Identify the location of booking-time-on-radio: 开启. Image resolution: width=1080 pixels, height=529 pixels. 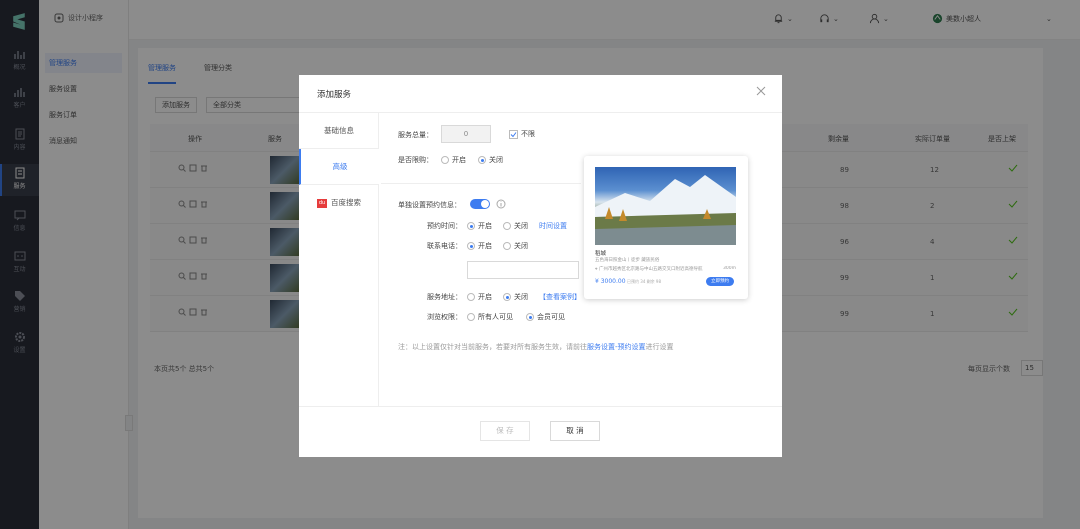
(479, 226).